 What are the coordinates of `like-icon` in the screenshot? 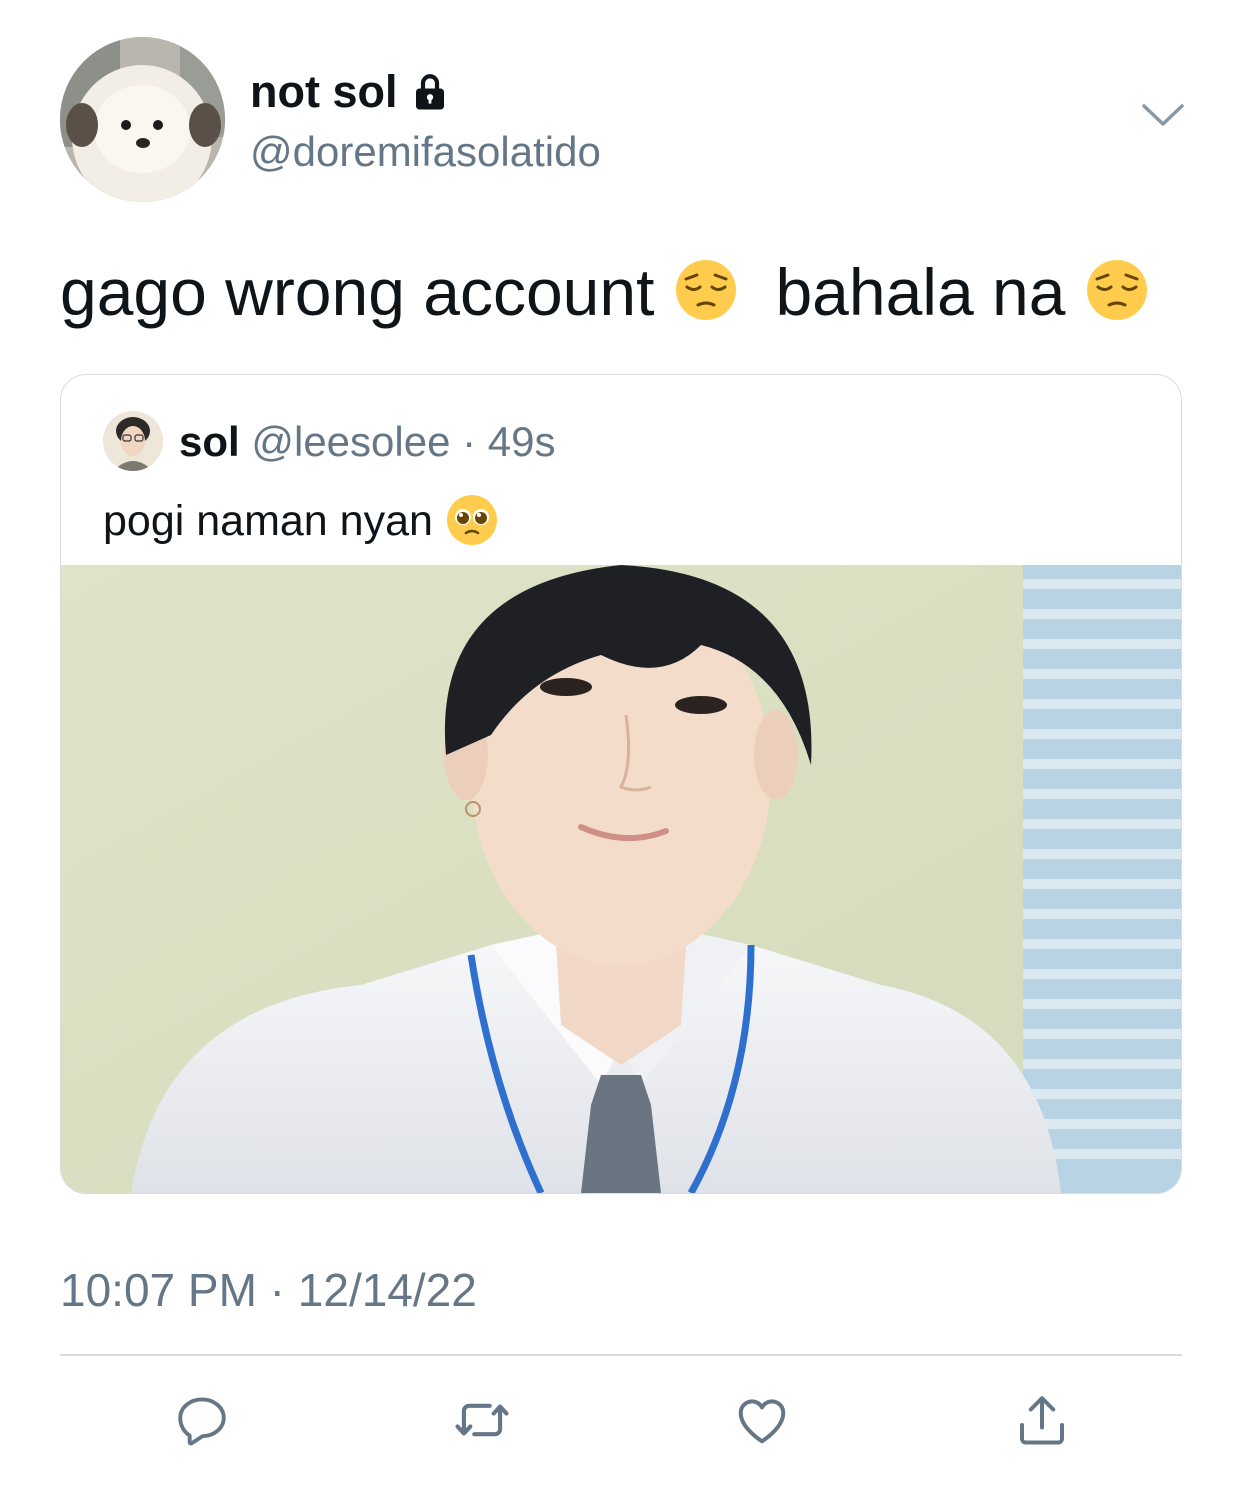 It's located at (762, 1421).